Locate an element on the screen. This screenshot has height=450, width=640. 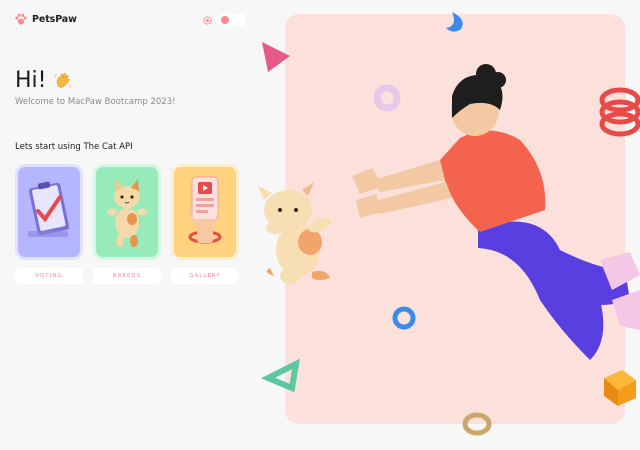
card-voting: VOTING is located at coordinates (49, 224).